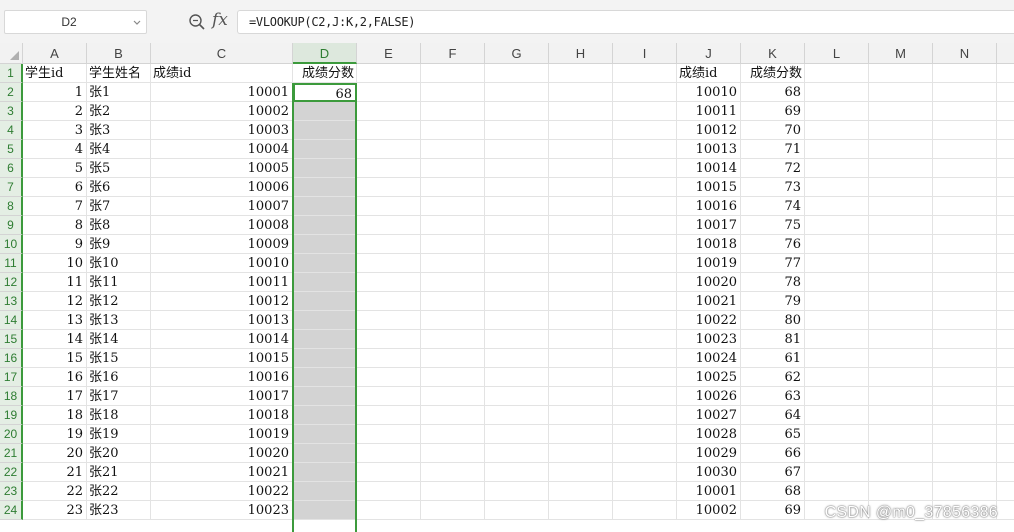 The height and width of the screenshot is (532, 1014). I want to click on cell-a14: 13, so click(55, 320).